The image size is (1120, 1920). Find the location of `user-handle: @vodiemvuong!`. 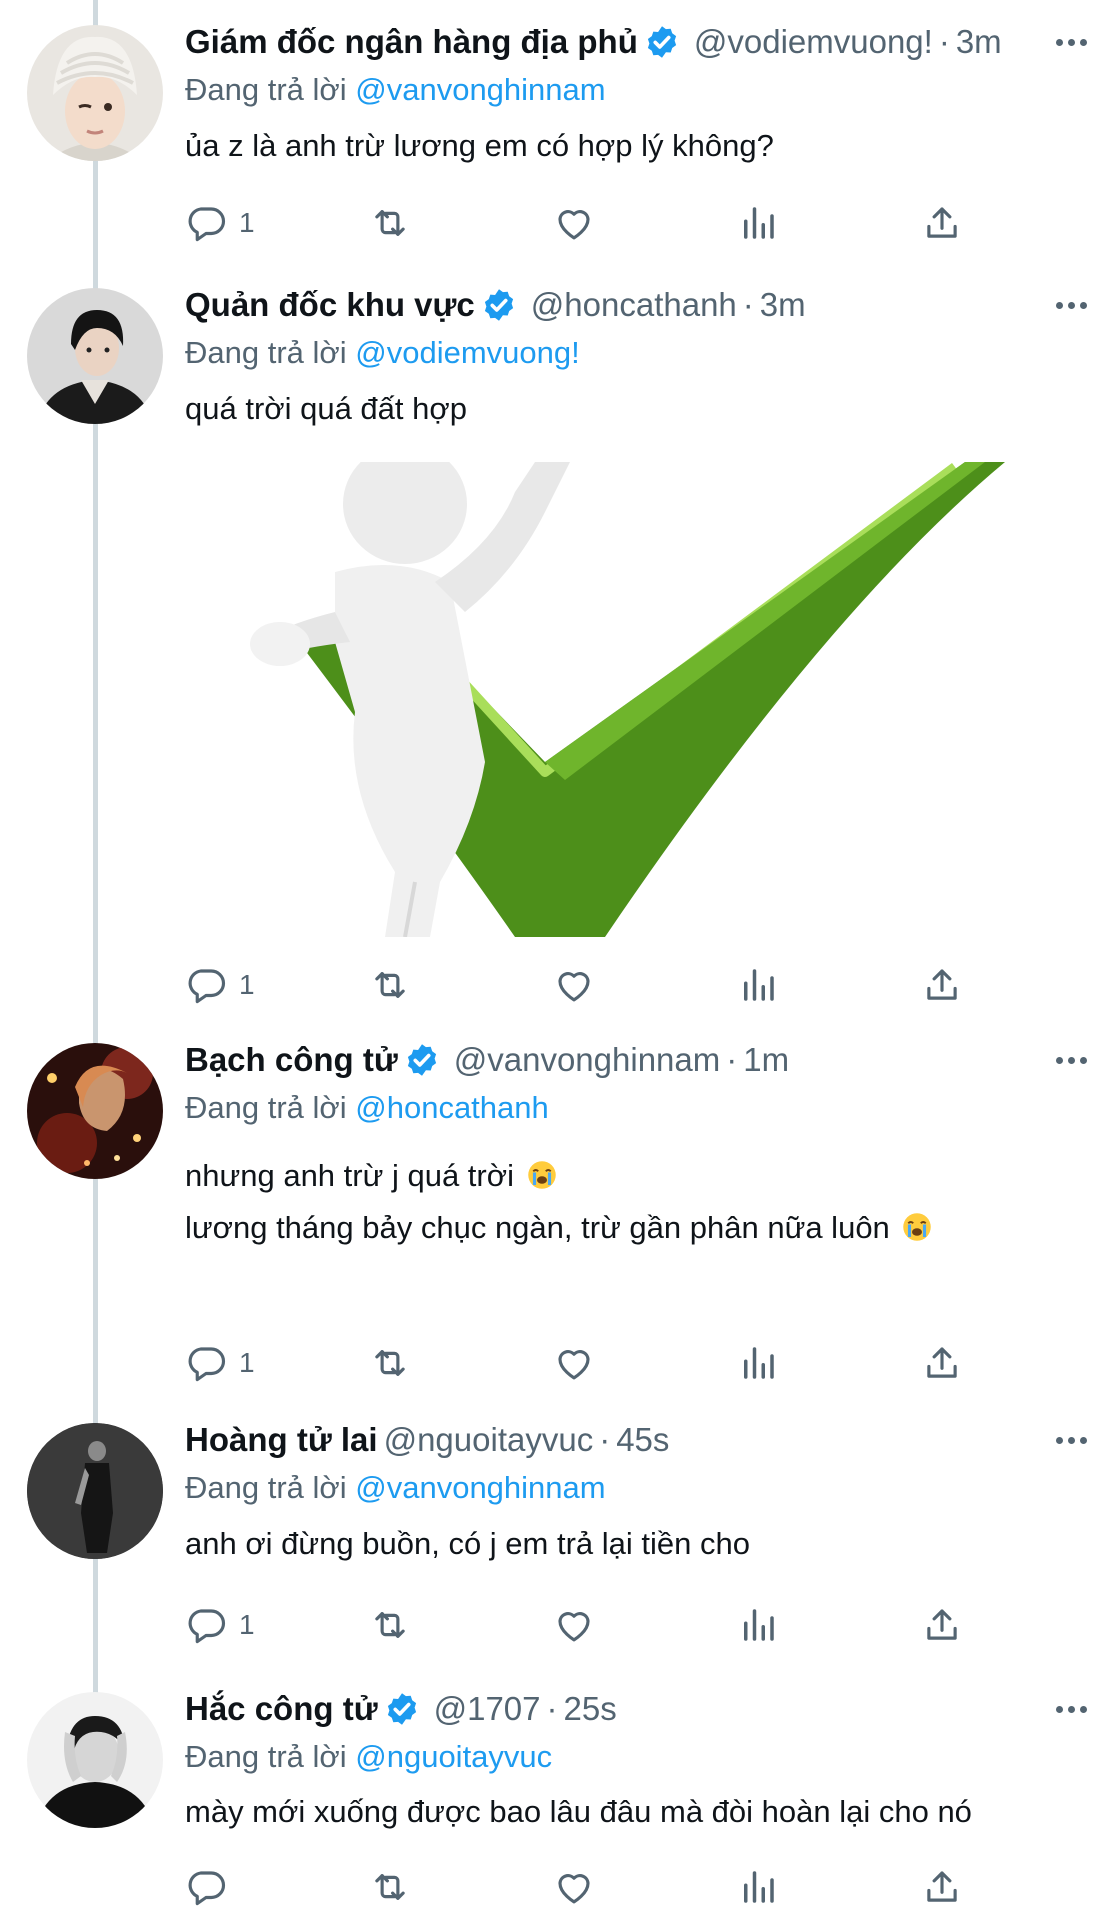

user-handle: @vodiemvuong! is located at coordinates (813, 42).